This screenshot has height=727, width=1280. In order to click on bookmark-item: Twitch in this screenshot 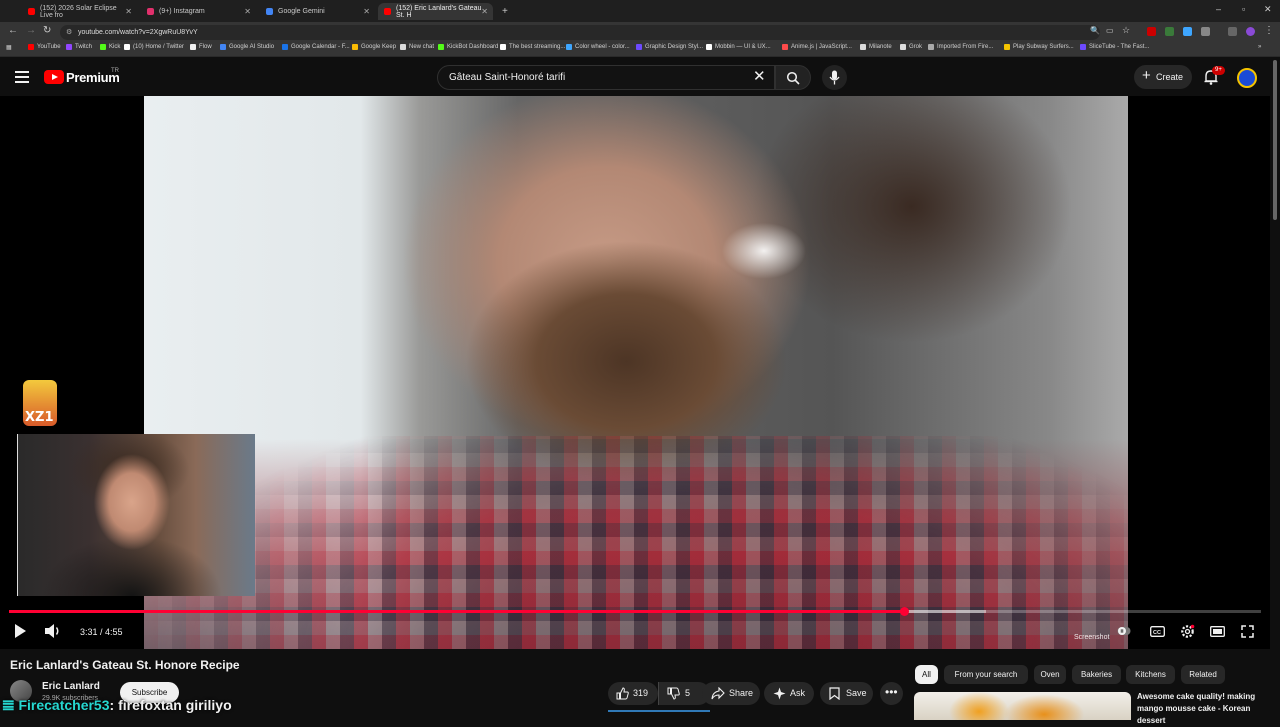, I will do `click(79, 47)`.